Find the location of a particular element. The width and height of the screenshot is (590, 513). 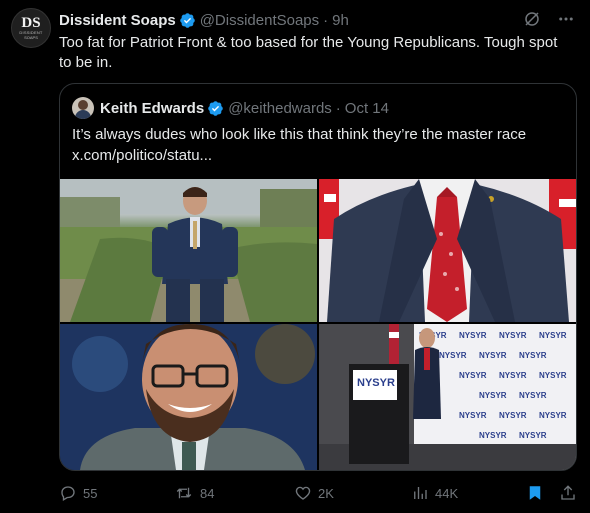

views-button: 44K is located at coordinates (434, 493).